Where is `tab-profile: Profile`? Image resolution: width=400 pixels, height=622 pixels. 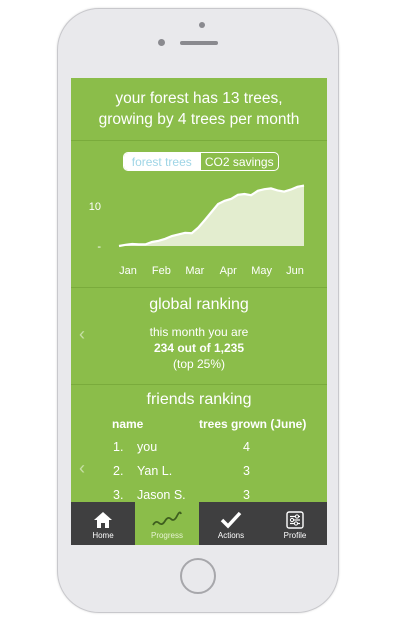
tab-profile: Profile is located at coordinates (295, 523).